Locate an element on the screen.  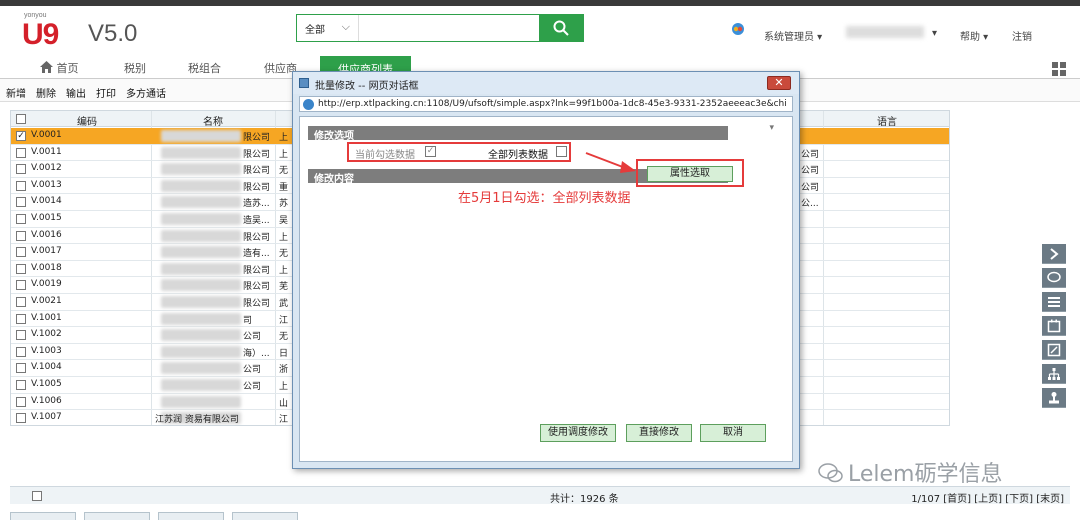
help-menu: 帮助 ▾ is located at coordinates (974, 35).